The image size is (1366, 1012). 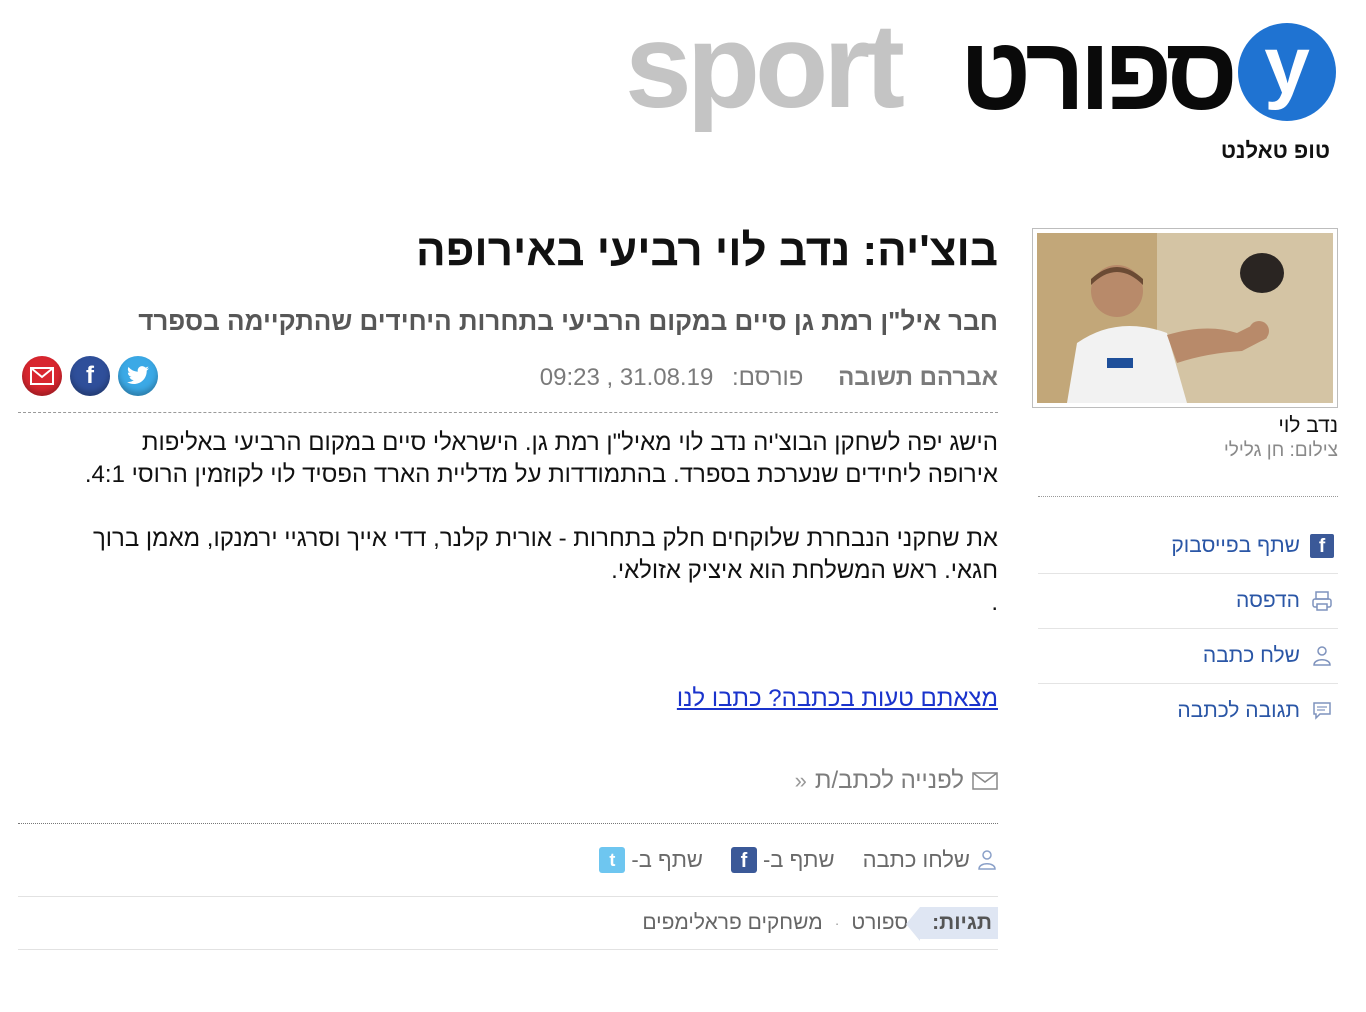 I want to click on byline: אברהם תשובה פורסם: 31.08.19 , 09:23, so click(x=769, y=378).